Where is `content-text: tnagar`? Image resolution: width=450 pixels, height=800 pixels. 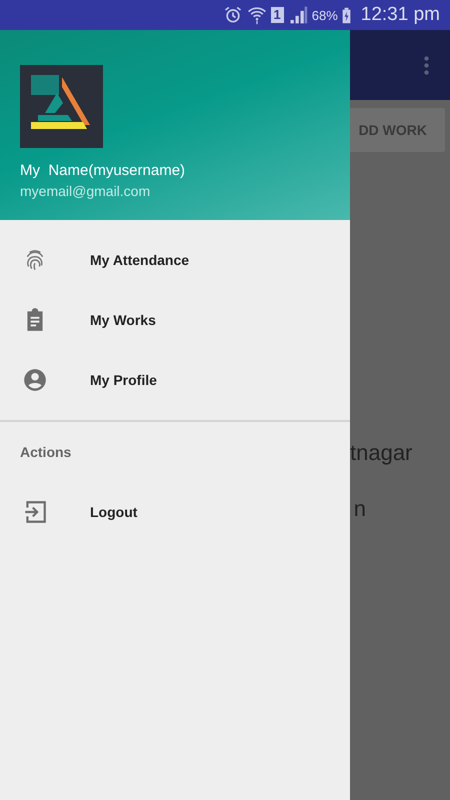 content-text: tnagar is located at coordinates (382, 453).